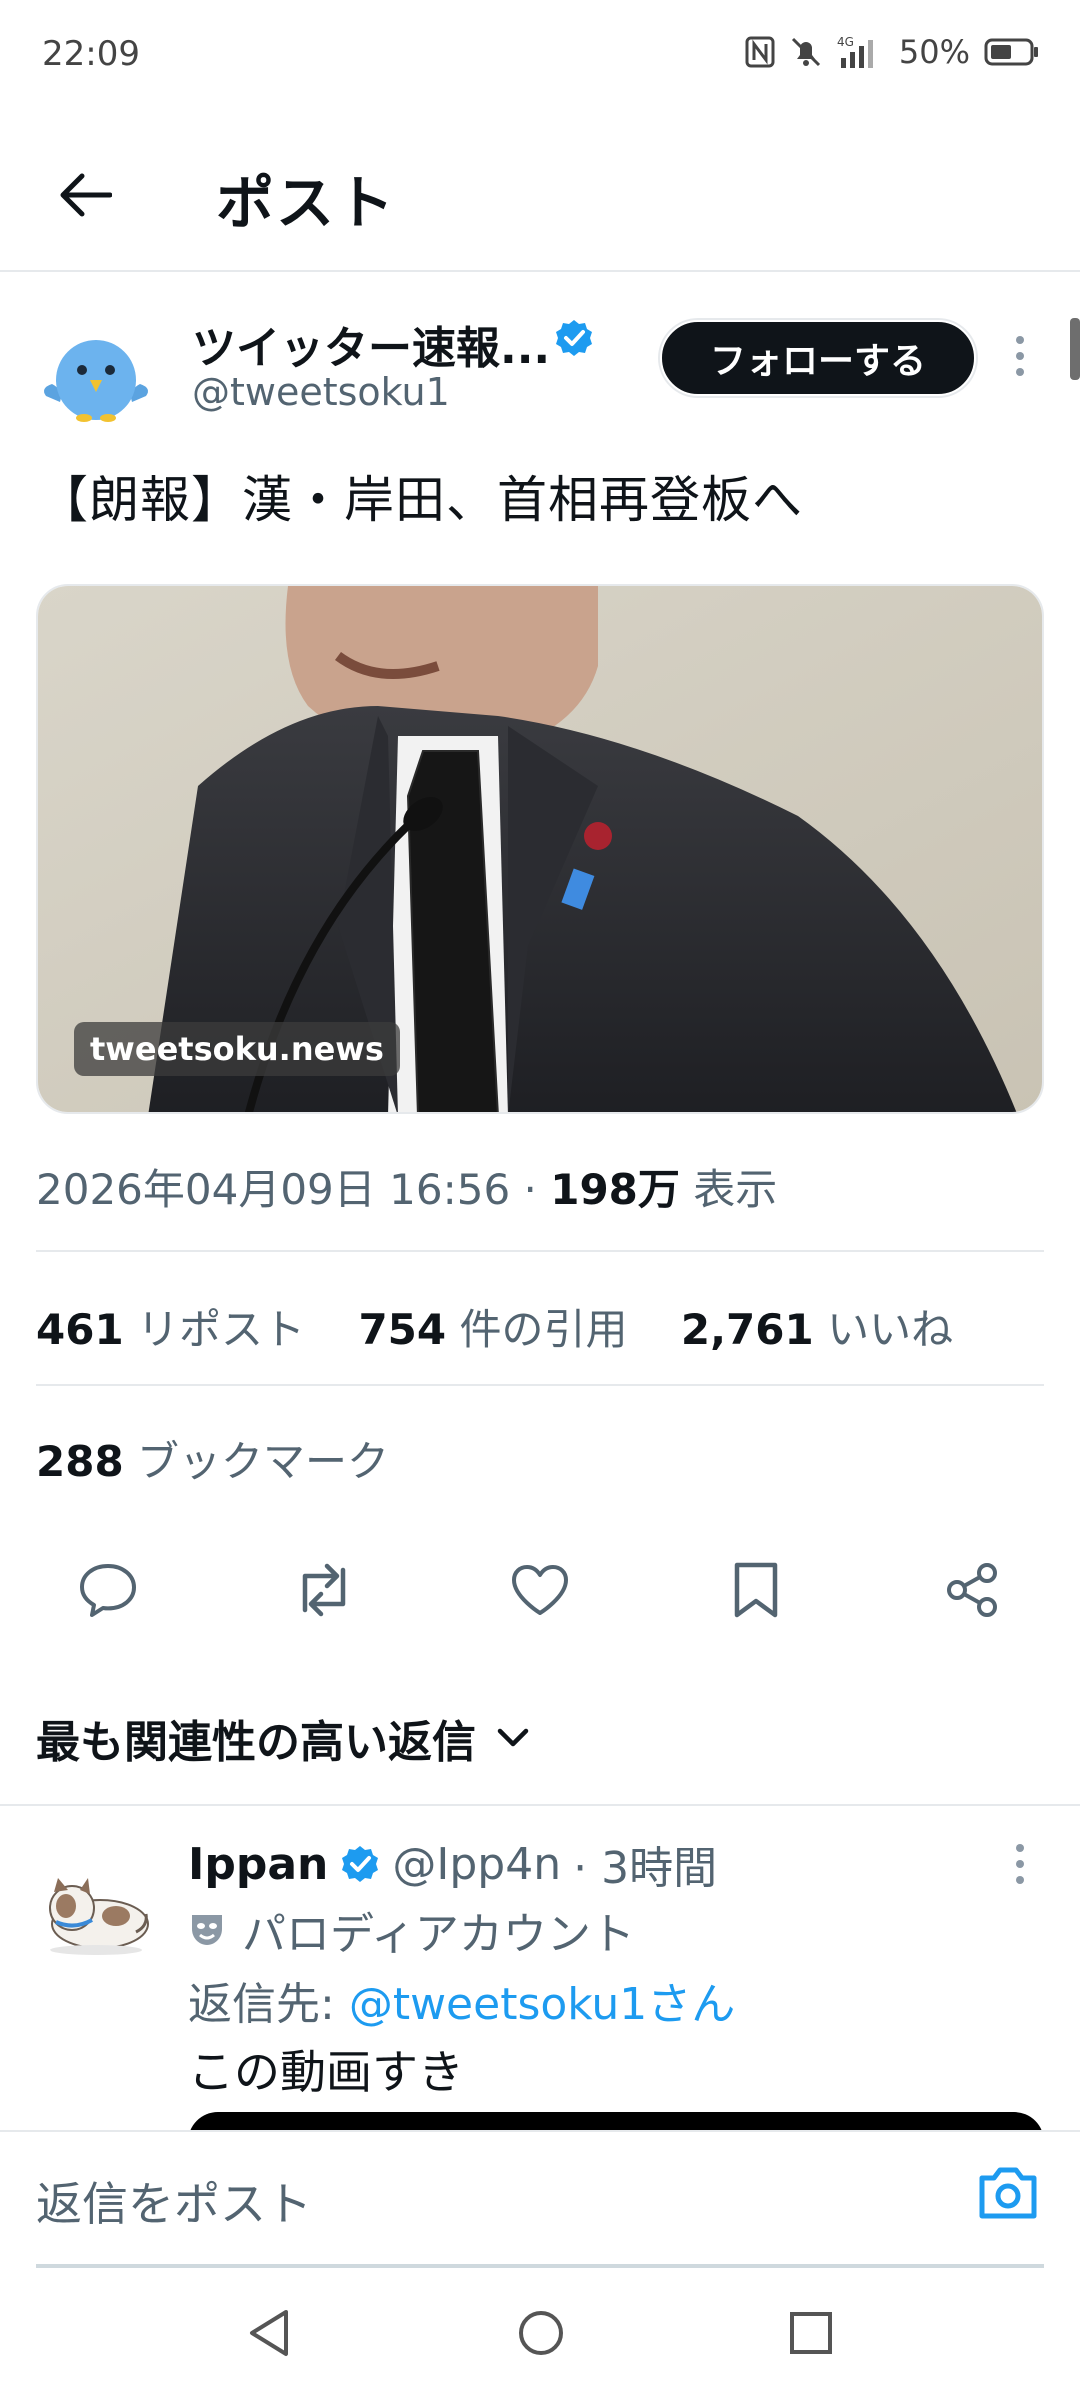 Image resolution: width=1080 pixels, height=2400 pixels. I want to click on battery-icon, so click(1012, 52).